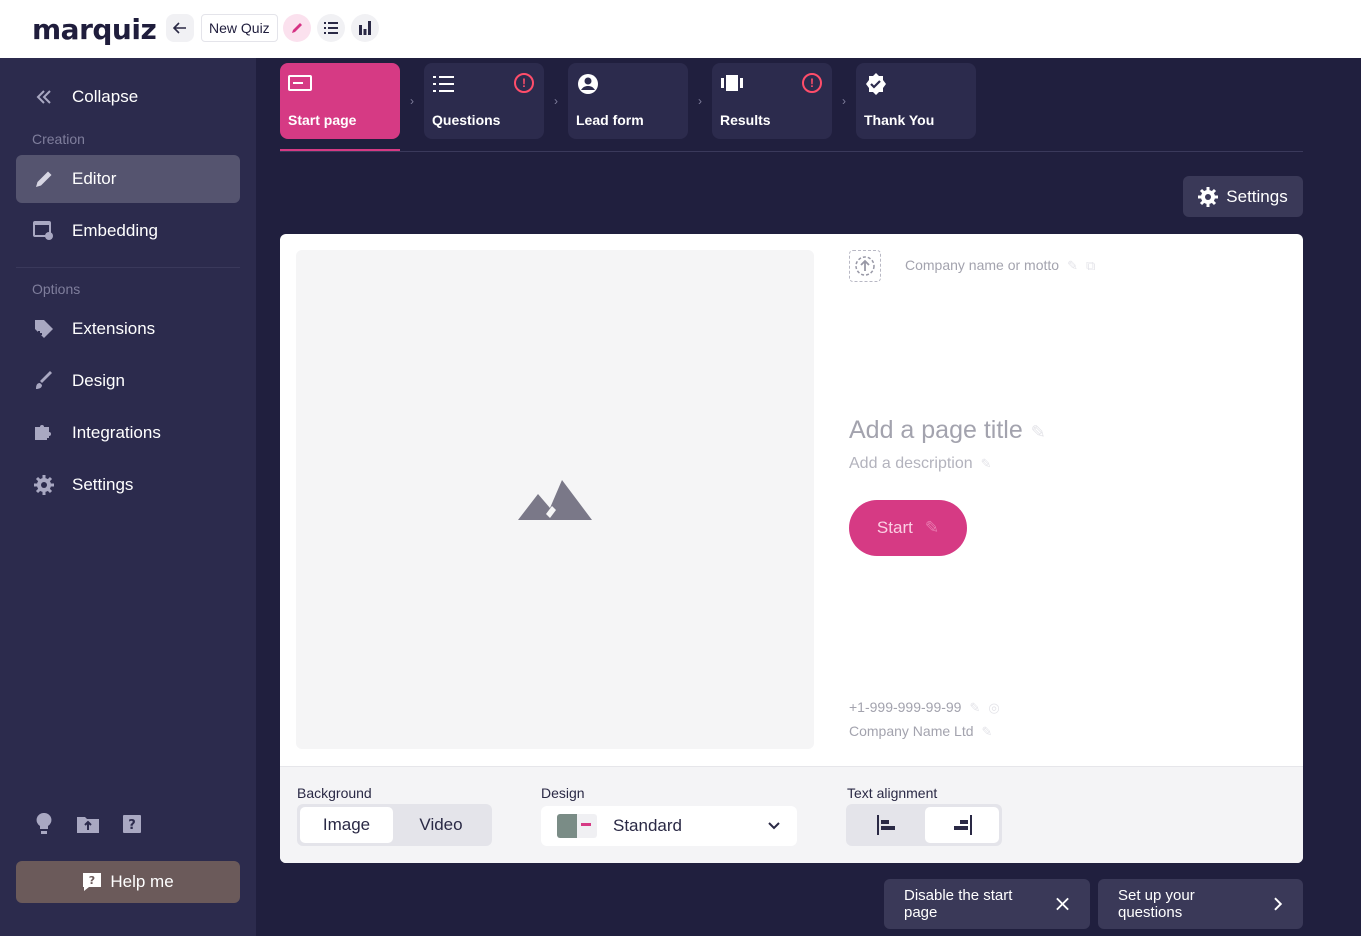  I want to click on phone-text: +1-999-999-99-99, so click(905, 707).